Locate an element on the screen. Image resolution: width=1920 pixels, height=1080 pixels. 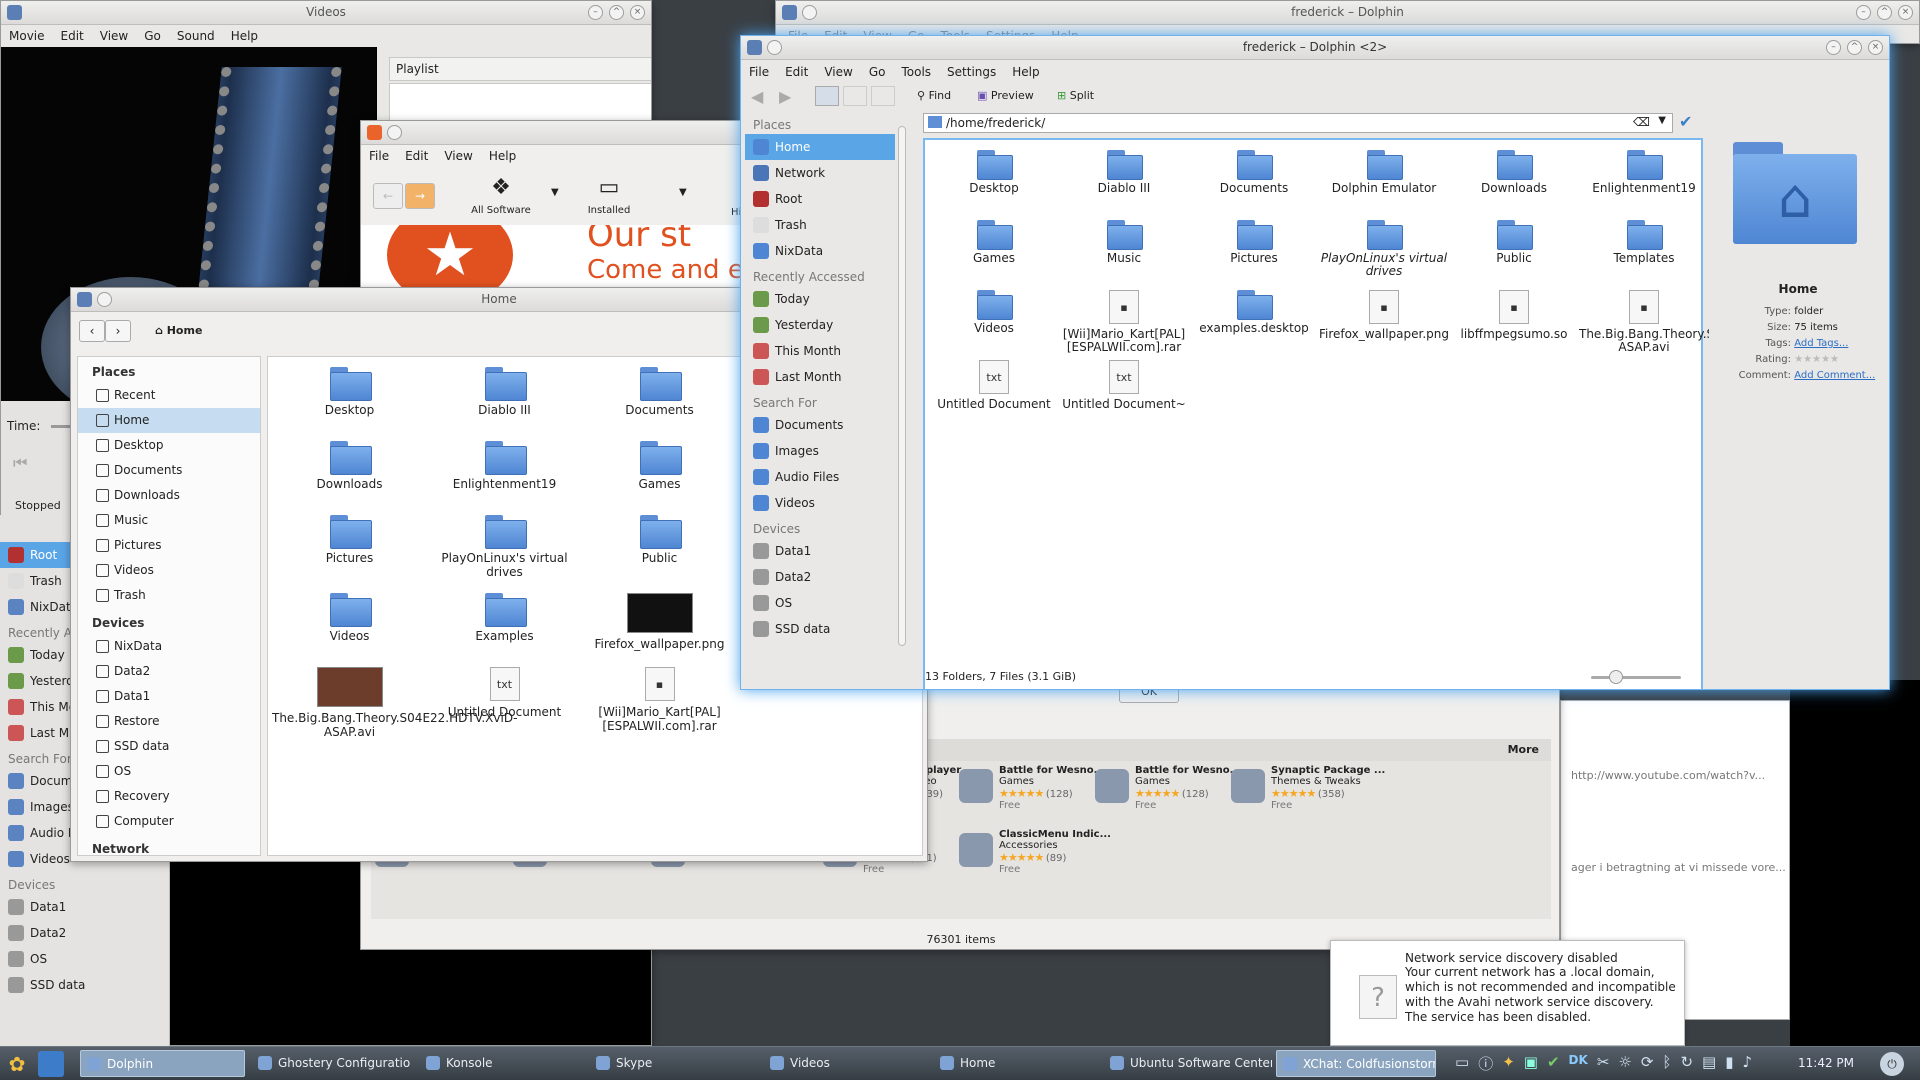
file-item: Videos is located at coordinates (994, 321).